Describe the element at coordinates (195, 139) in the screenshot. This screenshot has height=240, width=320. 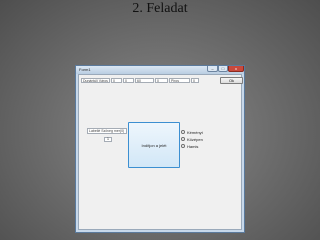
I see `radio-label-2: Középen` at that location.